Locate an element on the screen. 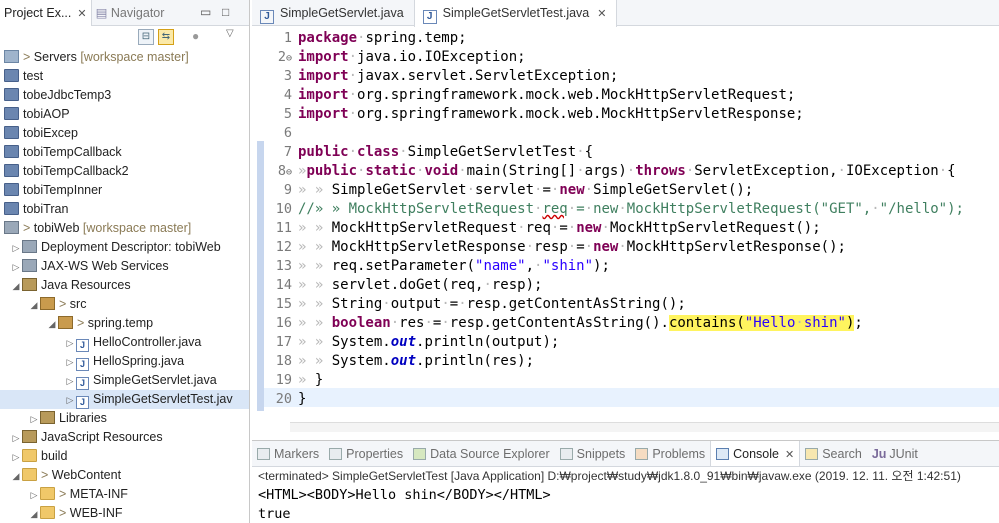  collapse-all-icon: ⊟ is located at coordinates (146, 37).